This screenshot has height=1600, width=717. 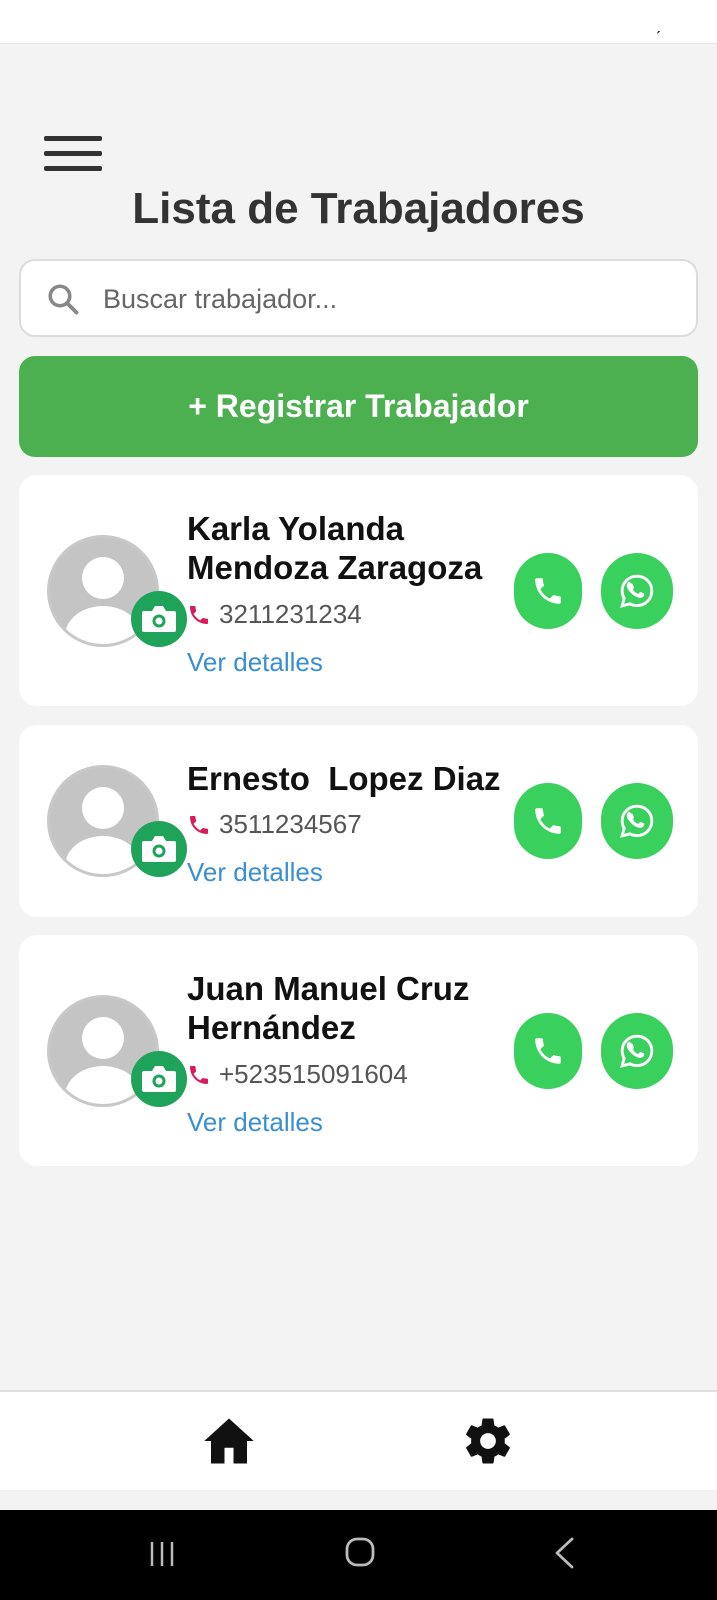 What do you see at coordinates (358, 1440) in the screenshot?
I see `bottom-navigation` at bounding box center [358, 1440].